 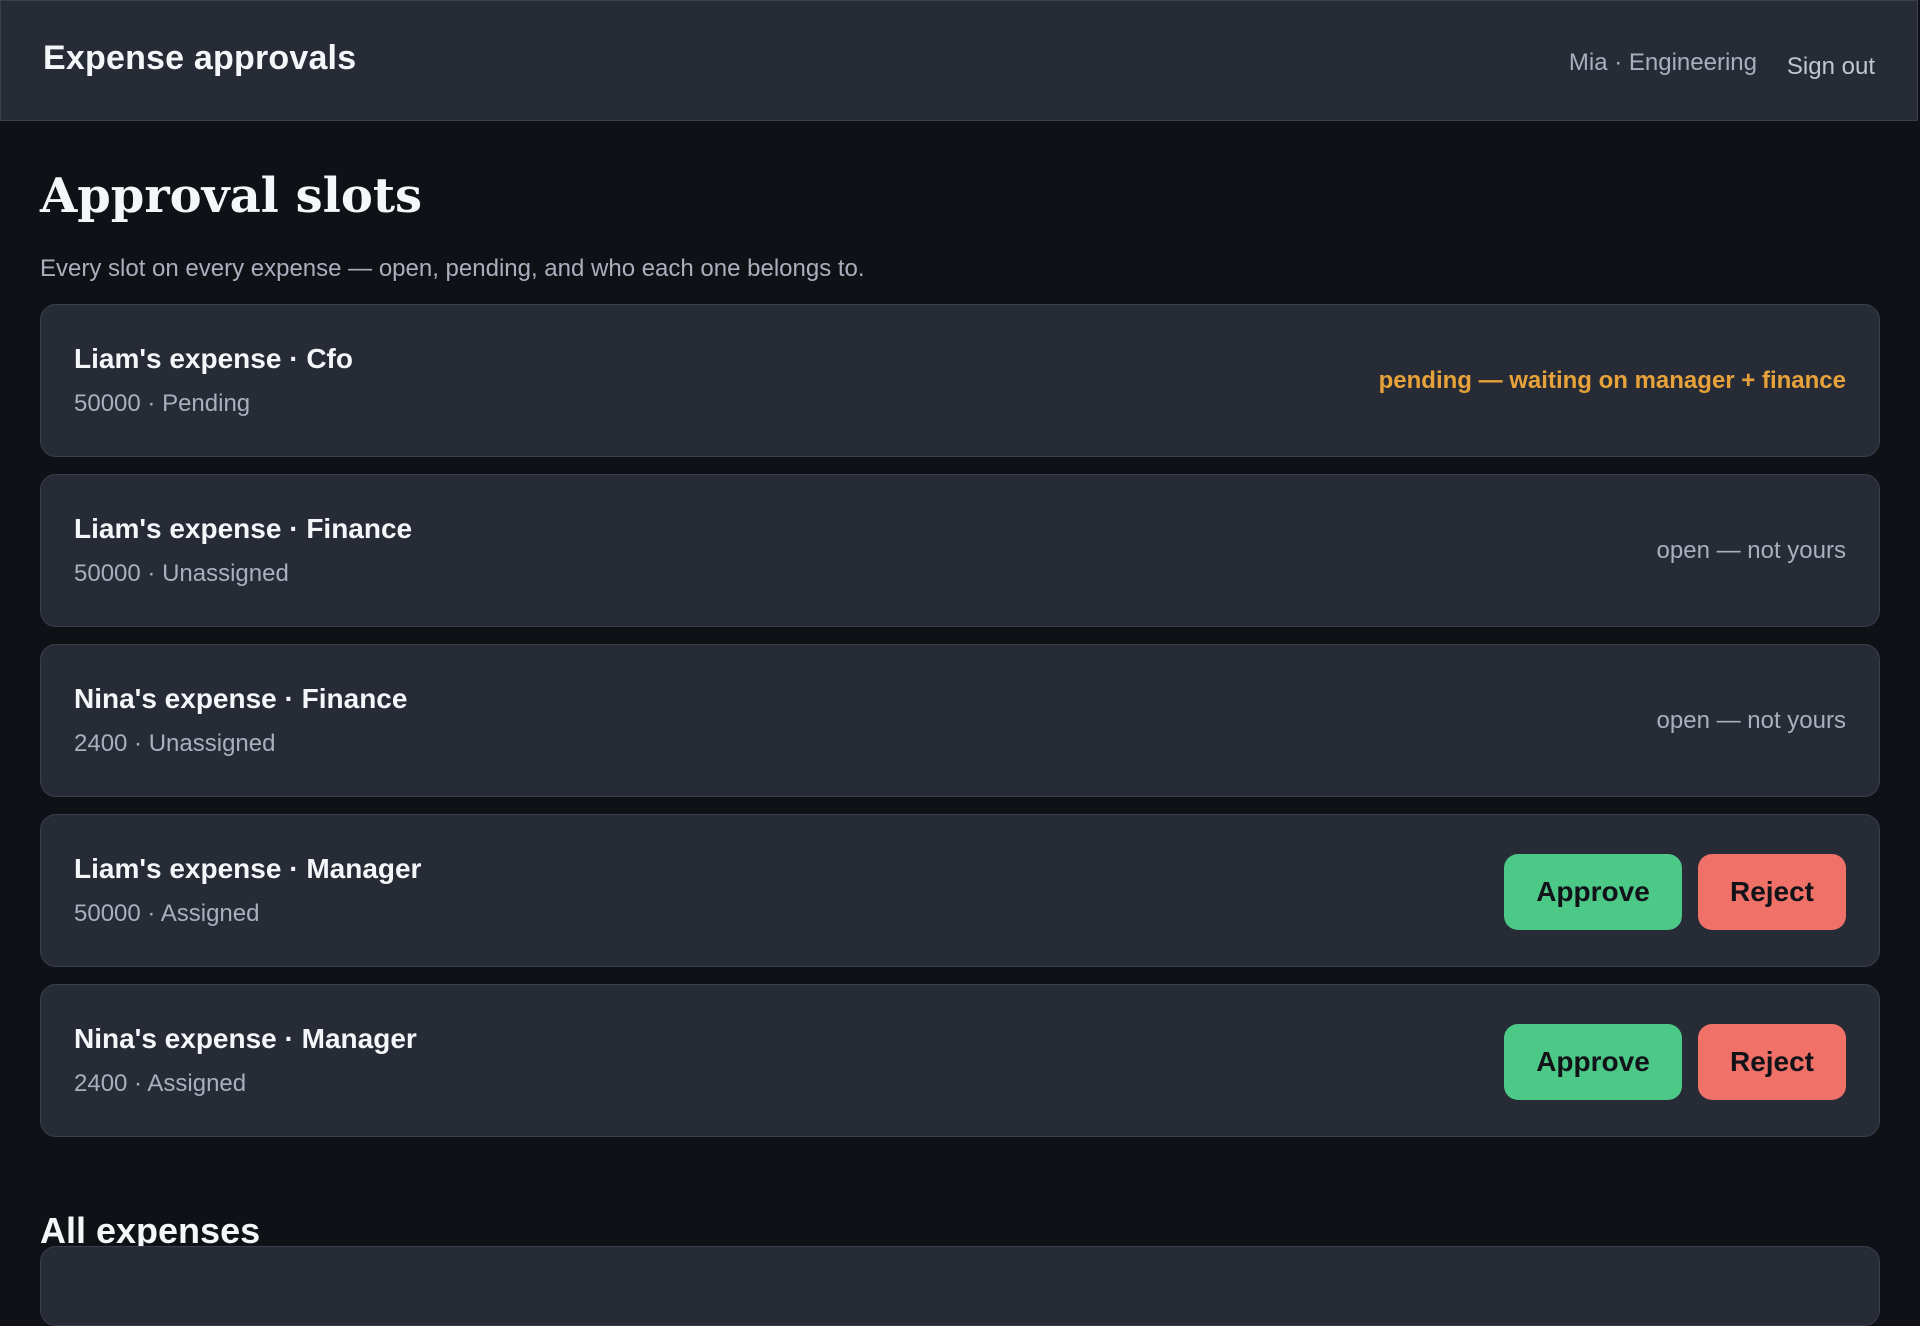 I want to click on slot-title: Liam's expense · Cfo, so click(x=213, y=358).